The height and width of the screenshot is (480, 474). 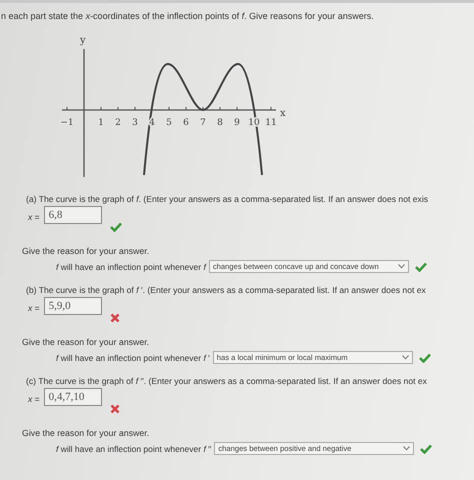 What do you see at coordinates (203, 123) in the screenshot?
I see `tick-label: 7` at bounding box center [203, 123].